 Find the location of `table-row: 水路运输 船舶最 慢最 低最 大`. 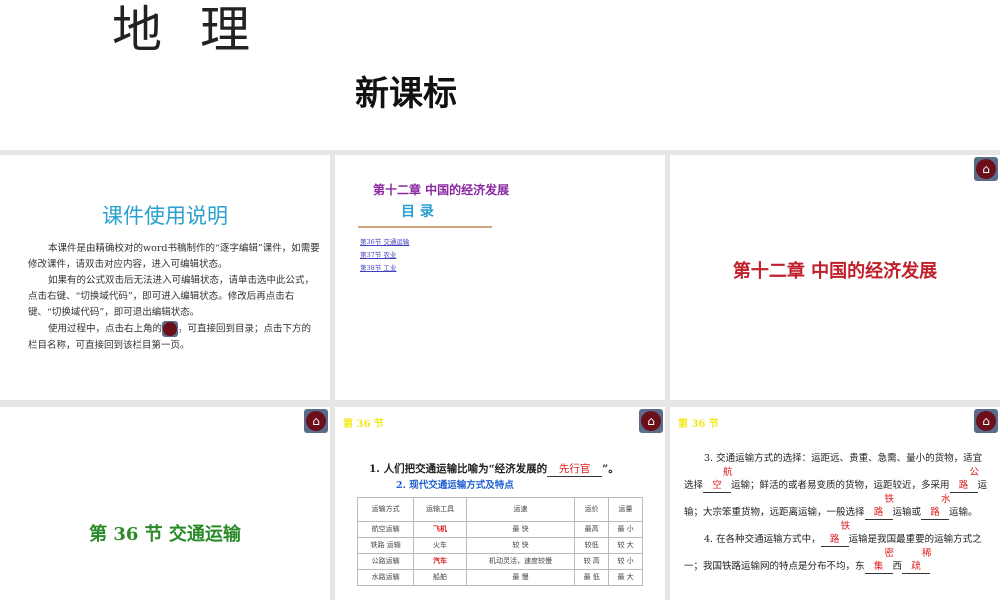

table-row: 水路运输 船舶最 慢最 低最 大 is located at coordinates (499, 577).